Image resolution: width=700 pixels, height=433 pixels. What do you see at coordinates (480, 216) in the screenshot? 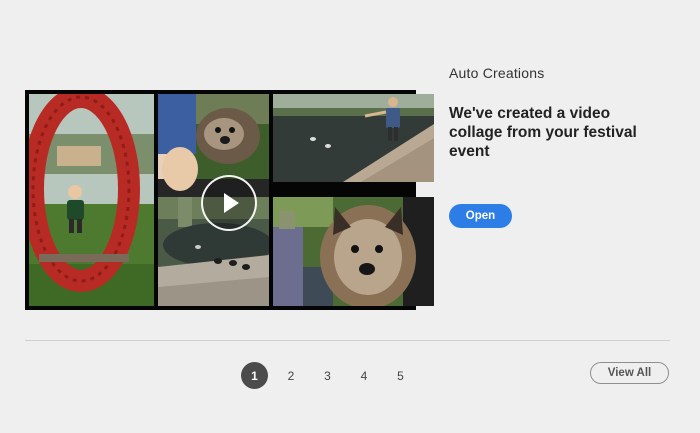
I see `open-button: Open` at bounding box center [480, 216].